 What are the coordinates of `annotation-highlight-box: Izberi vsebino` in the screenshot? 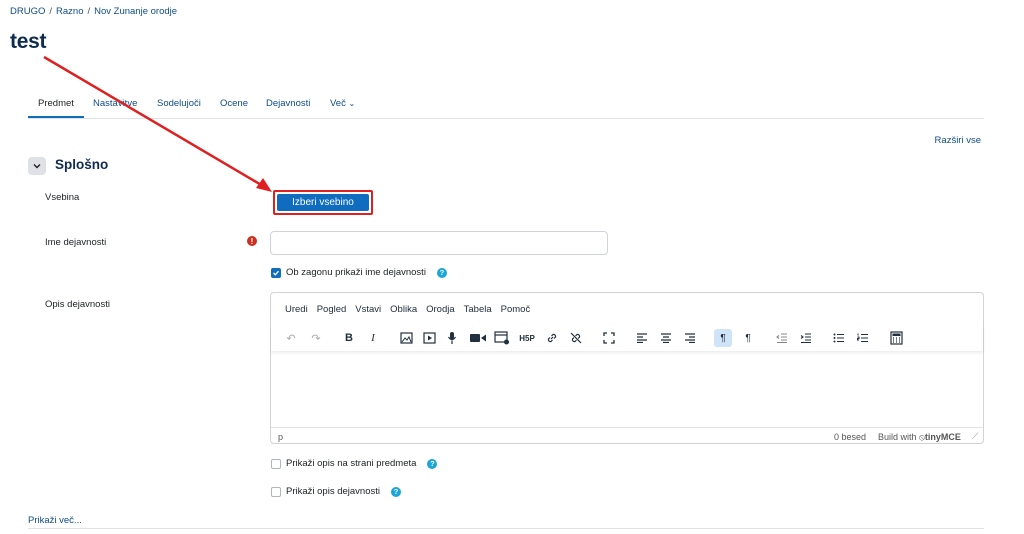 It's located at (323, 202).